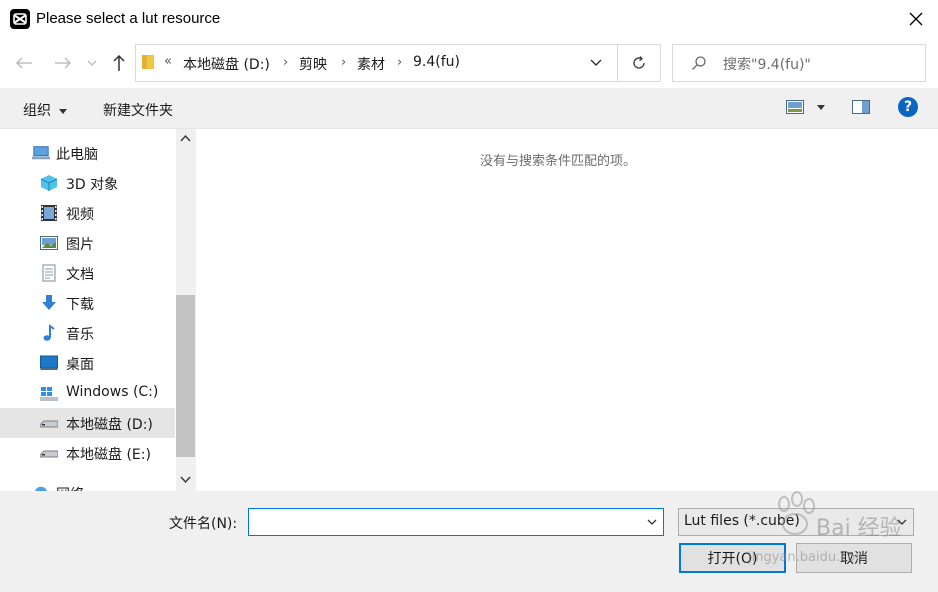 This screenshot has width=938, height=592. I want to click on music-icon, so click(49, 332).